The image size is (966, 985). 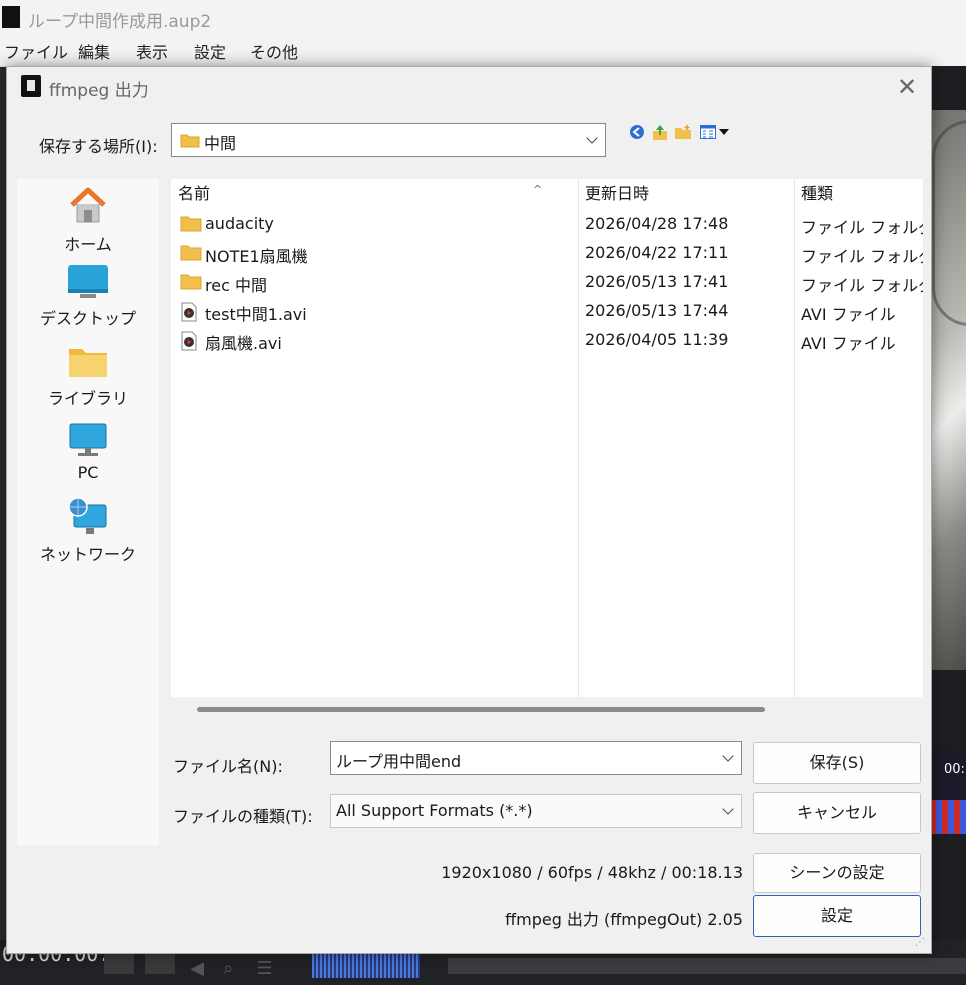 I want to click on view-grid-icon, so click(x=707, y=132).